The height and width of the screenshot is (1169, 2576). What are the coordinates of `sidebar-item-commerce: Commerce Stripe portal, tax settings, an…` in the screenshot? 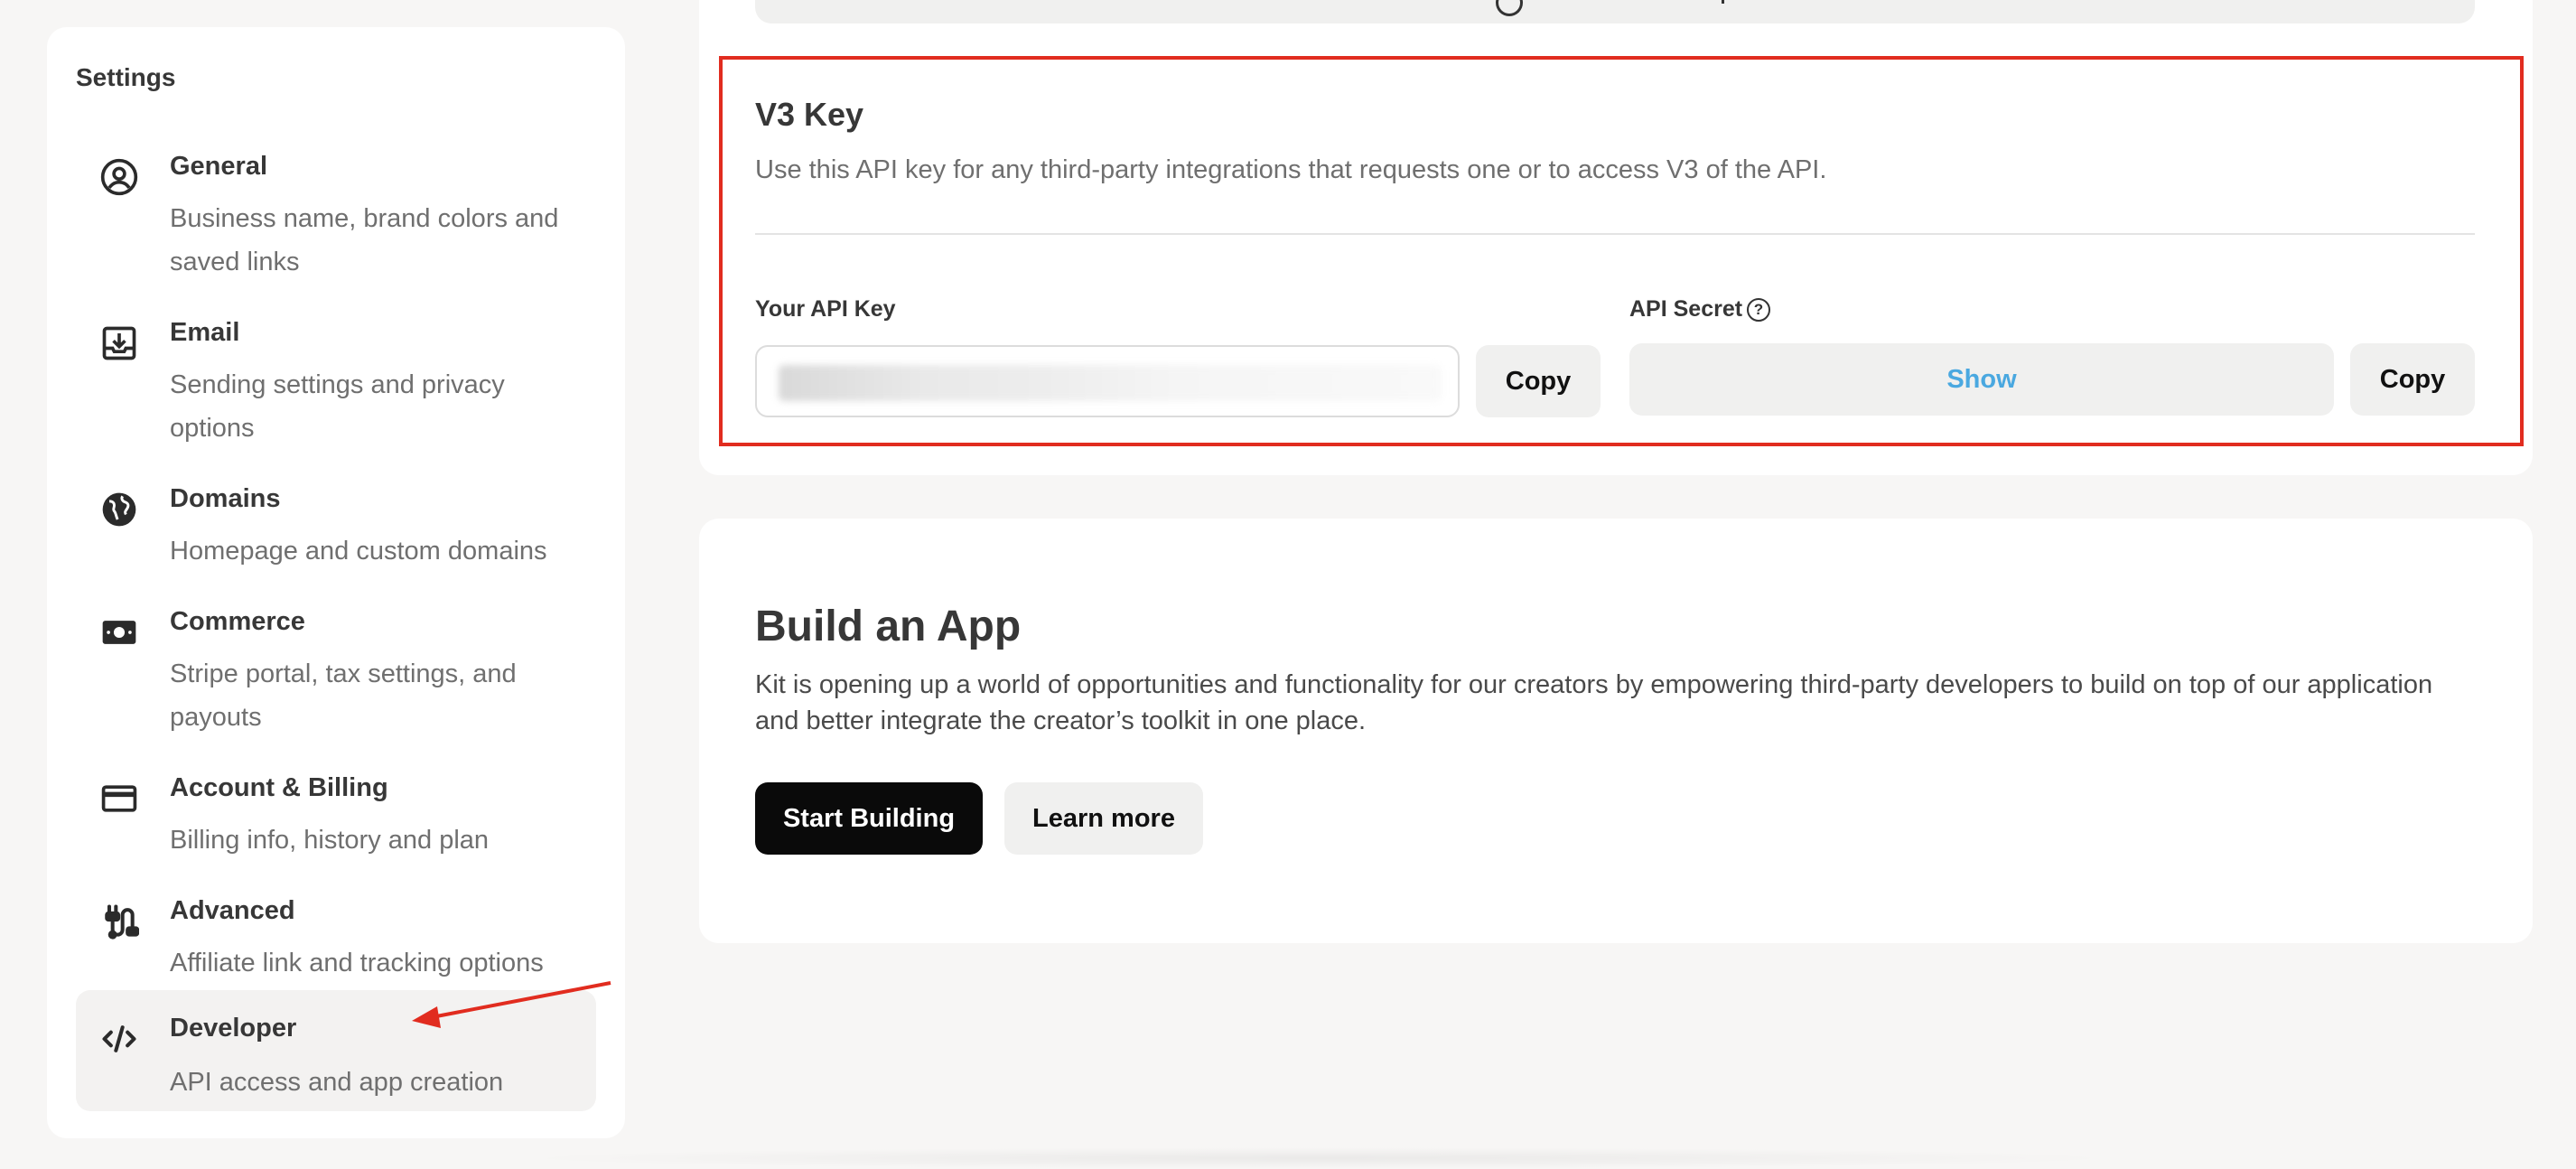 It's located at (336, 672).